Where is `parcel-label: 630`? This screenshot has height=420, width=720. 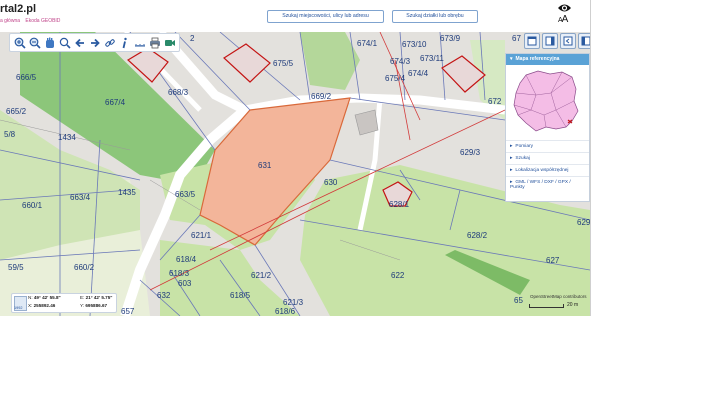 parcel-label: 630 is located at coordinates (331, 182).